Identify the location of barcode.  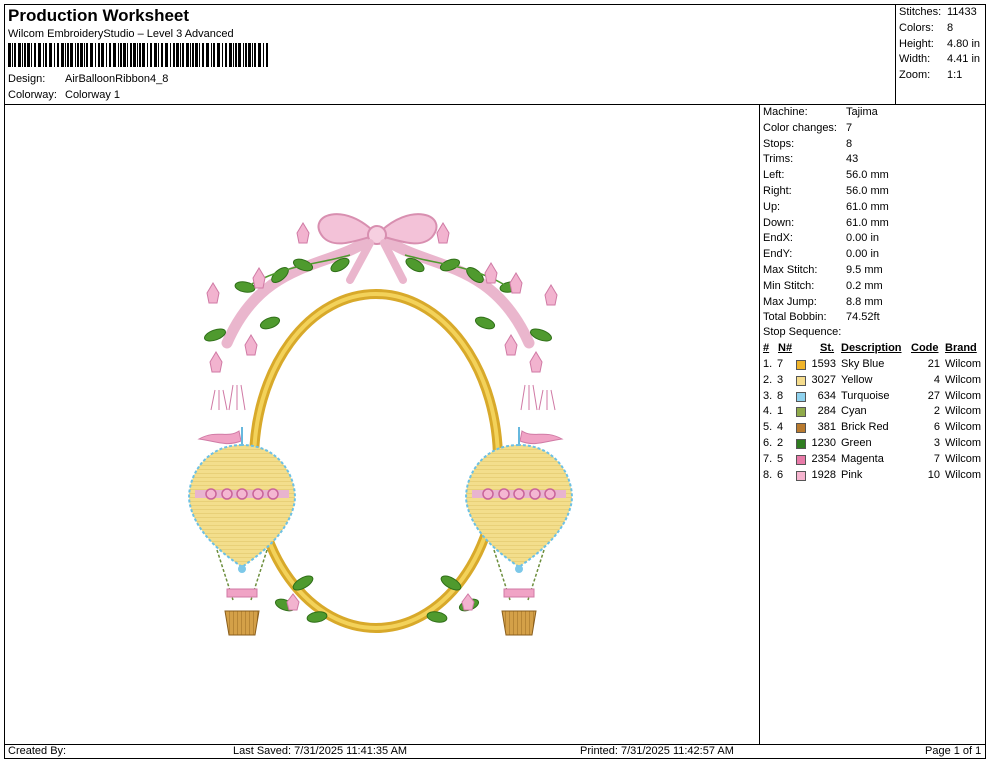
(138, 55).